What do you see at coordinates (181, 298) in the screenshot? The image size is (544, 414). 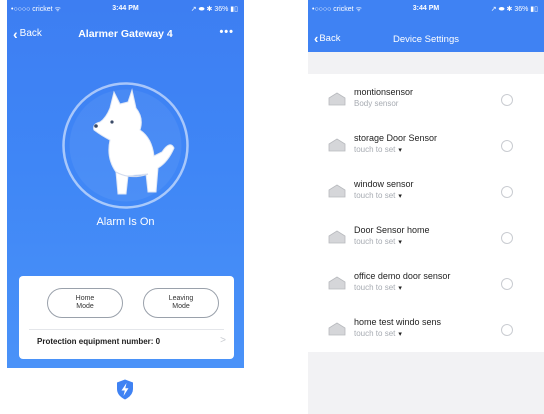 I see `leaving-mode-label-line1: Leaving` at bounding box center [181, 298].